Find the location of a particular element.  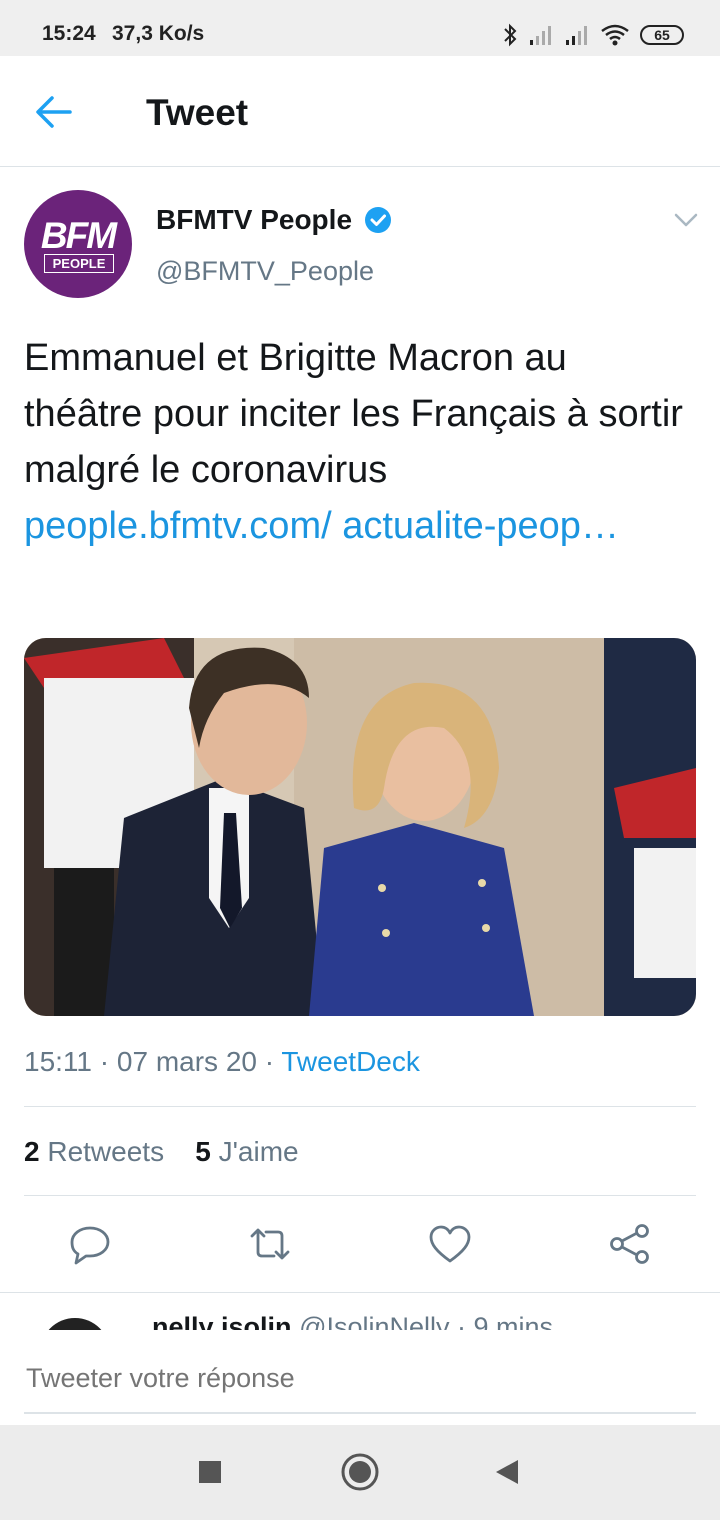

page-title: Tweet is located at coordinates (197, 112).